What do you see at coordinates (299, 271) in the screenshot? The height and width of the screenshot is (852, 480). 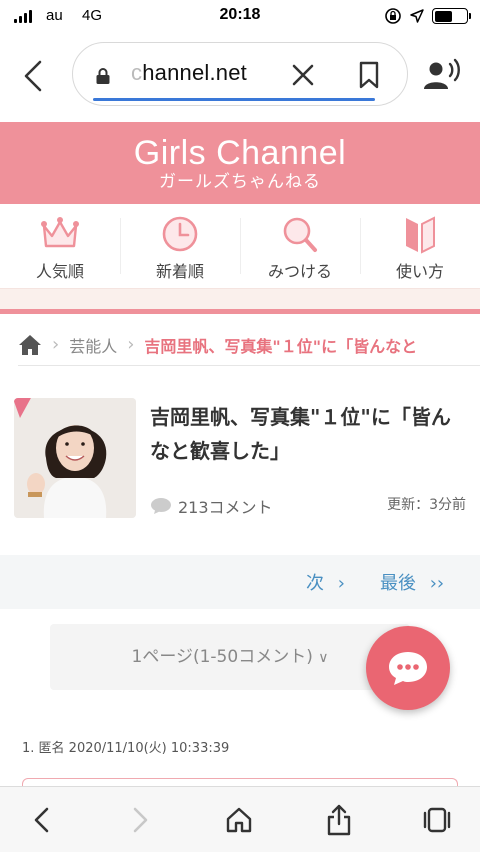 I see `tab-search-label: みつける` at bounding box center [299, 271].